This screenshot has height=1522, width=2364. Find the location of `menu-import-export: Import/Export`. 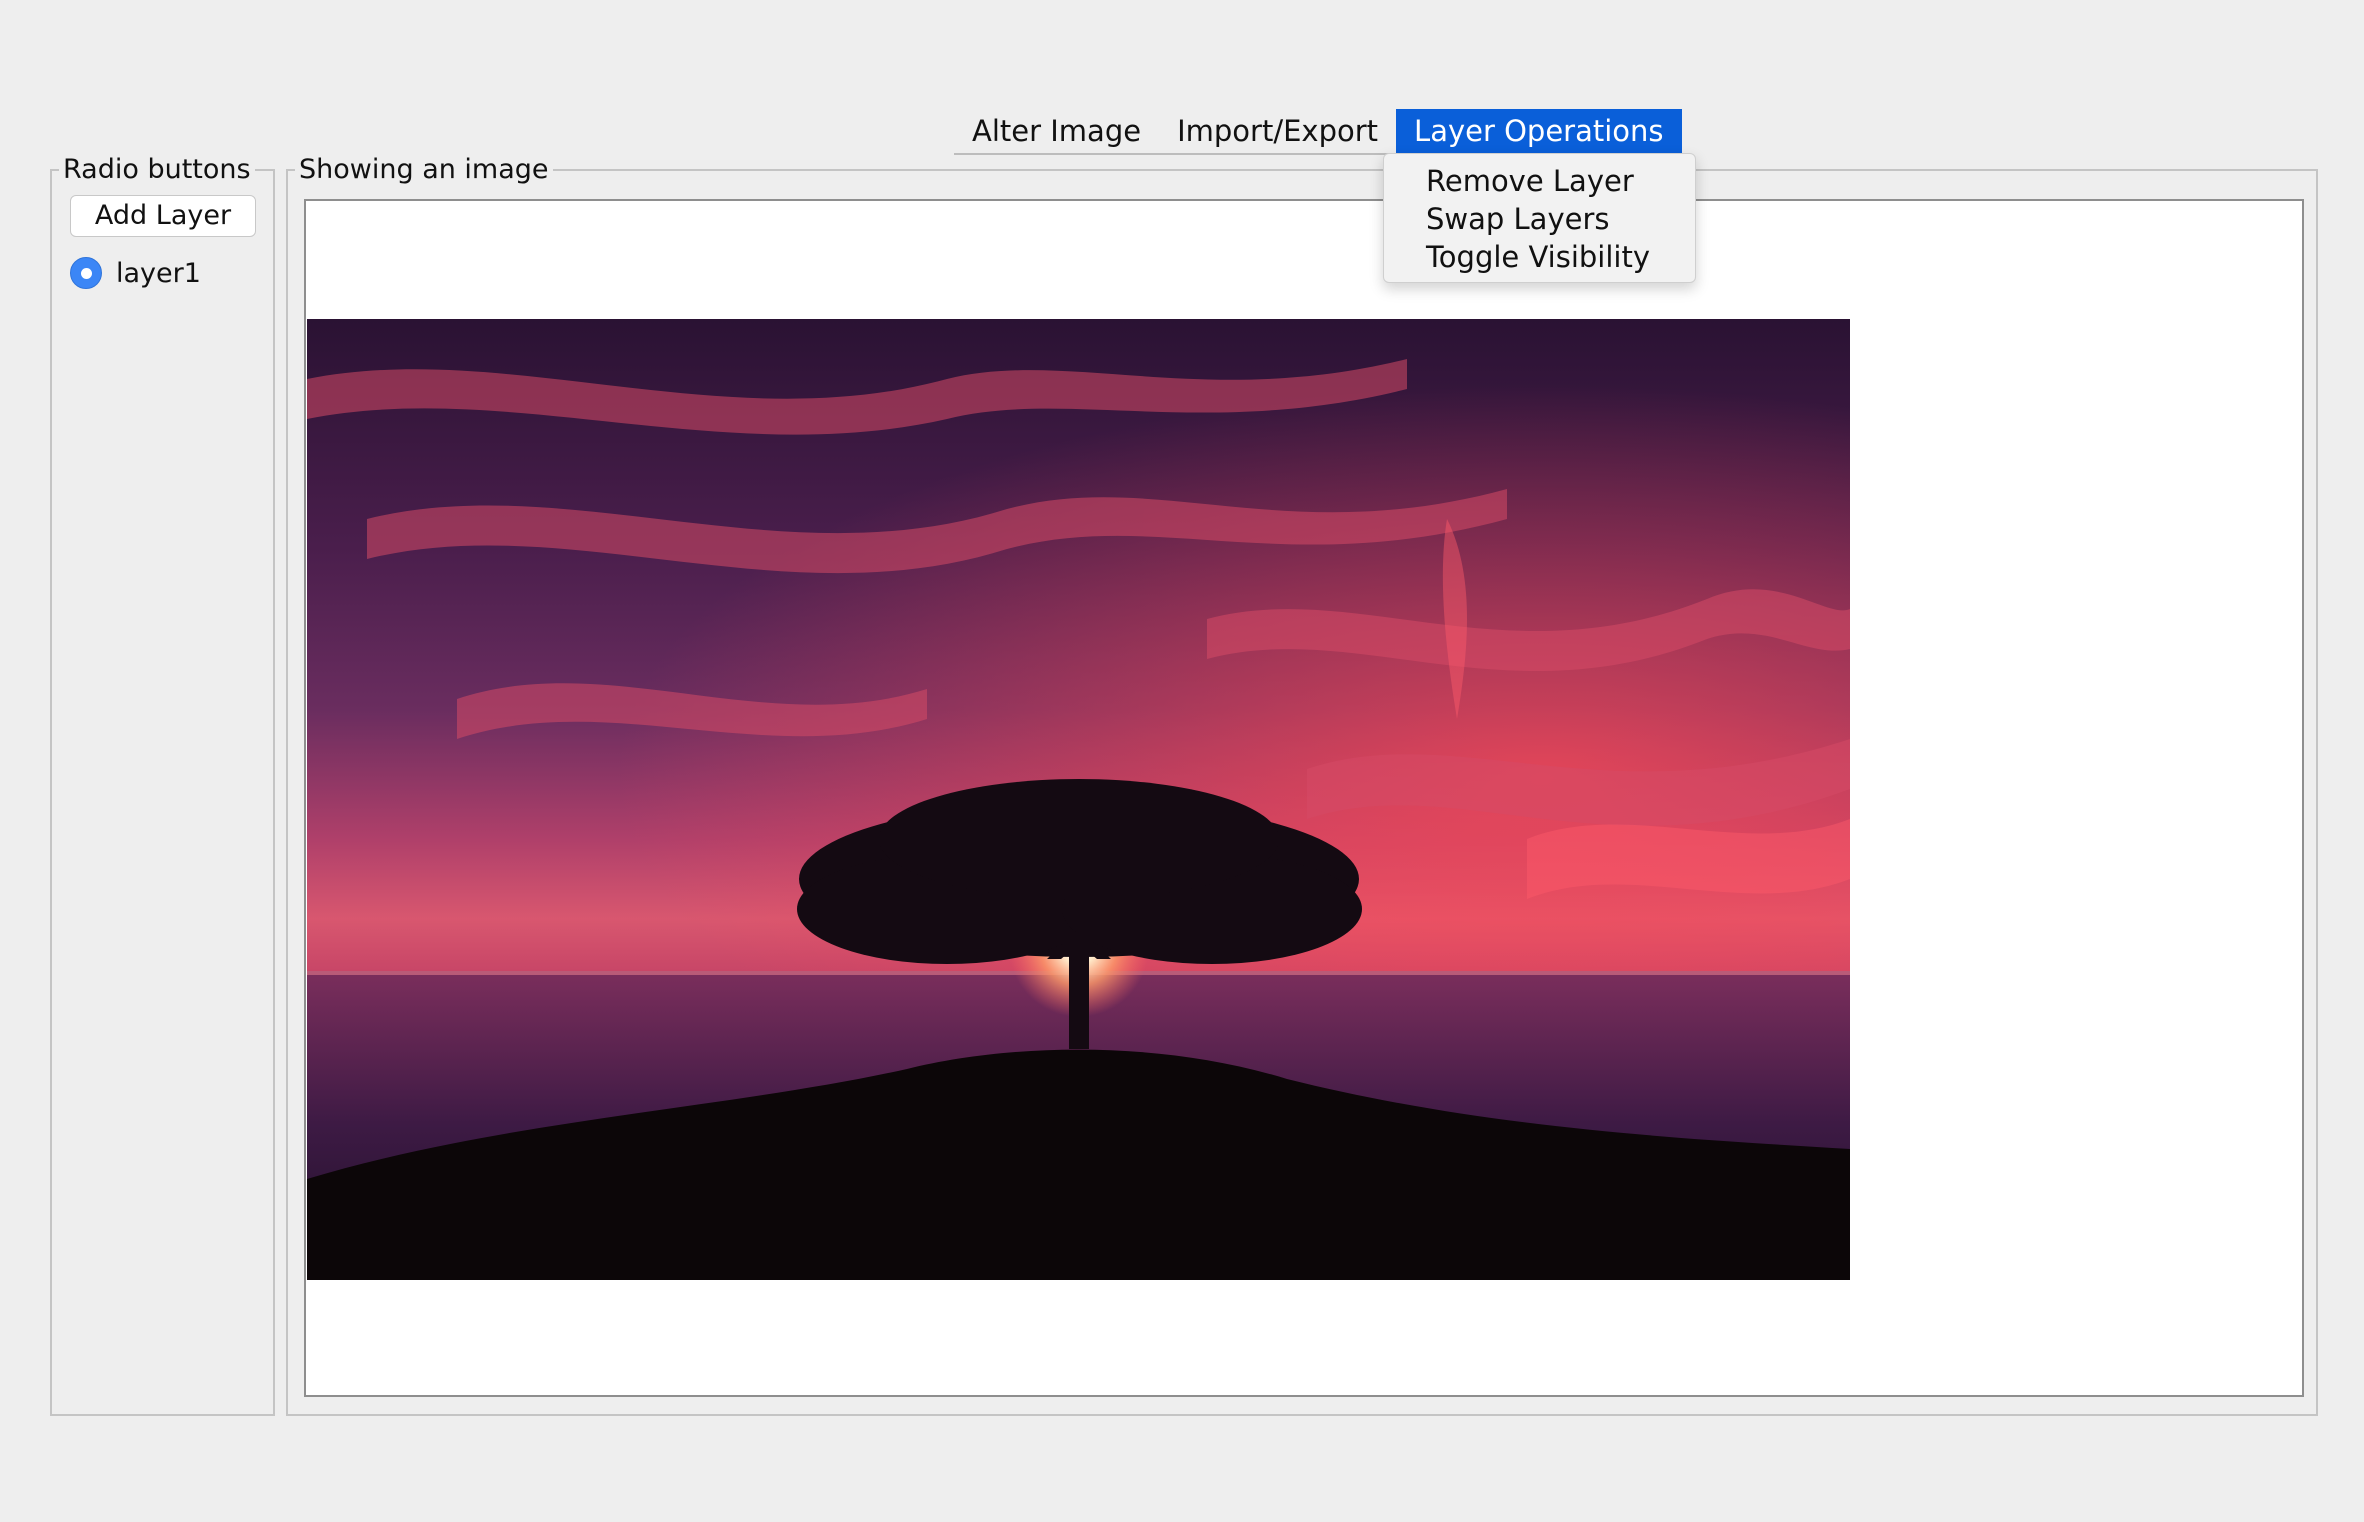

menu-import-export: Import/Export is located at coordinates (1277, 131).